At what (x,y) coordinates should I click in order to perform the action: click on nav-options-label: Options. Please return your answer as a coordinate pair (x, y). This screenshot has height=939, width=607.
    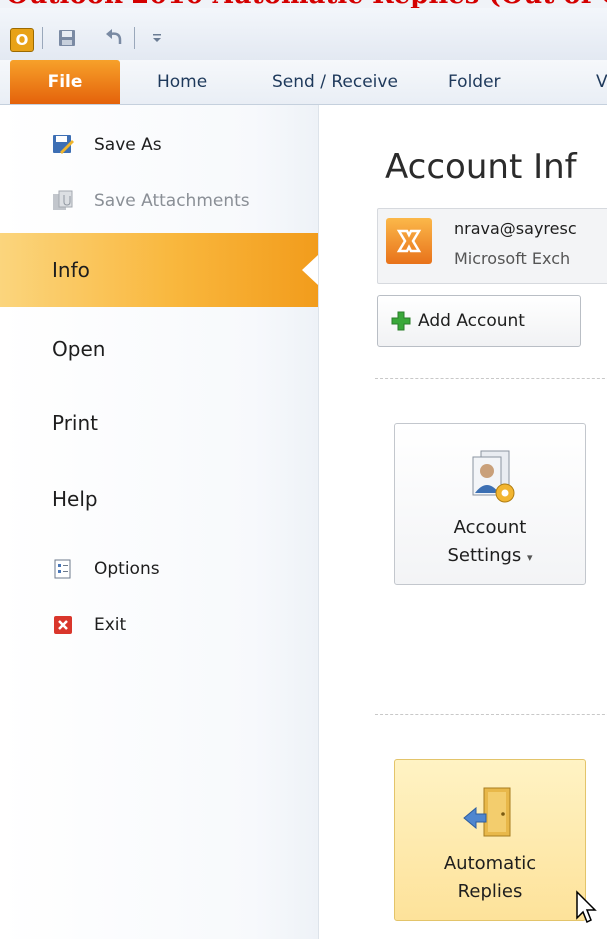
    Looking at the image, I should click on (127, 569).